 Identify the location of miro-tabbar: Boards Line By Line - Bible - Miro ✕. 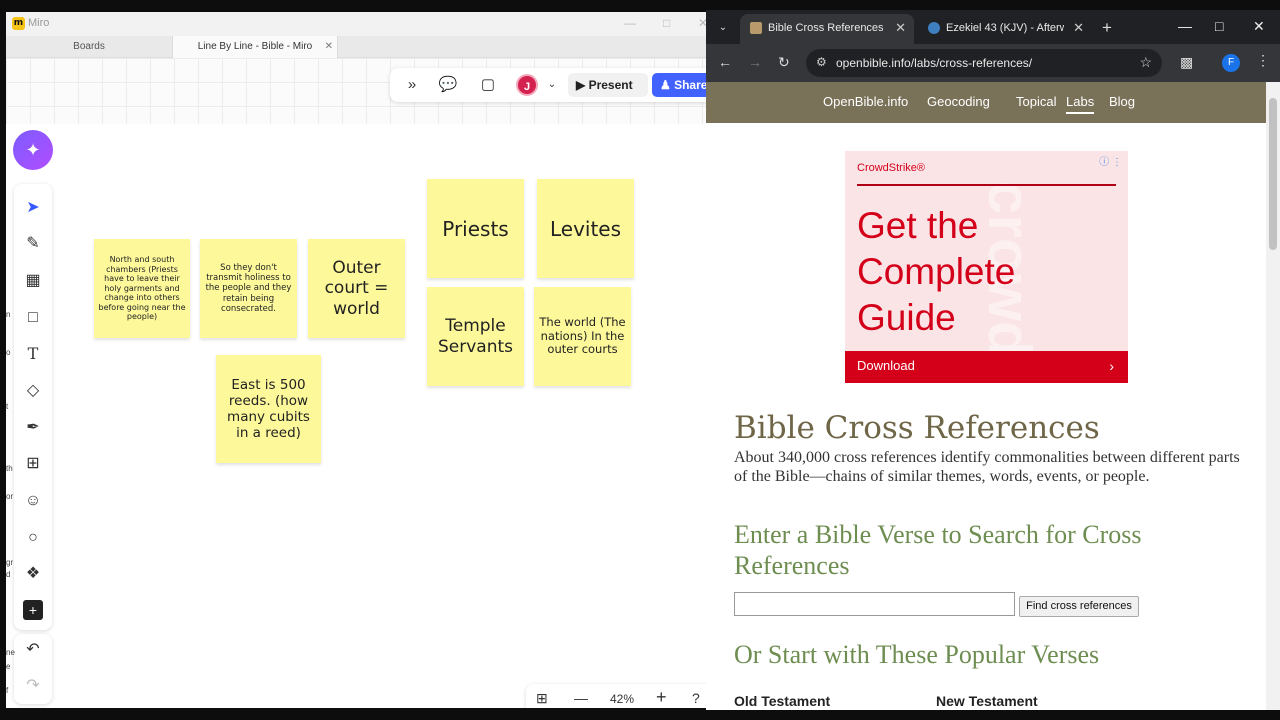
(356, 47).